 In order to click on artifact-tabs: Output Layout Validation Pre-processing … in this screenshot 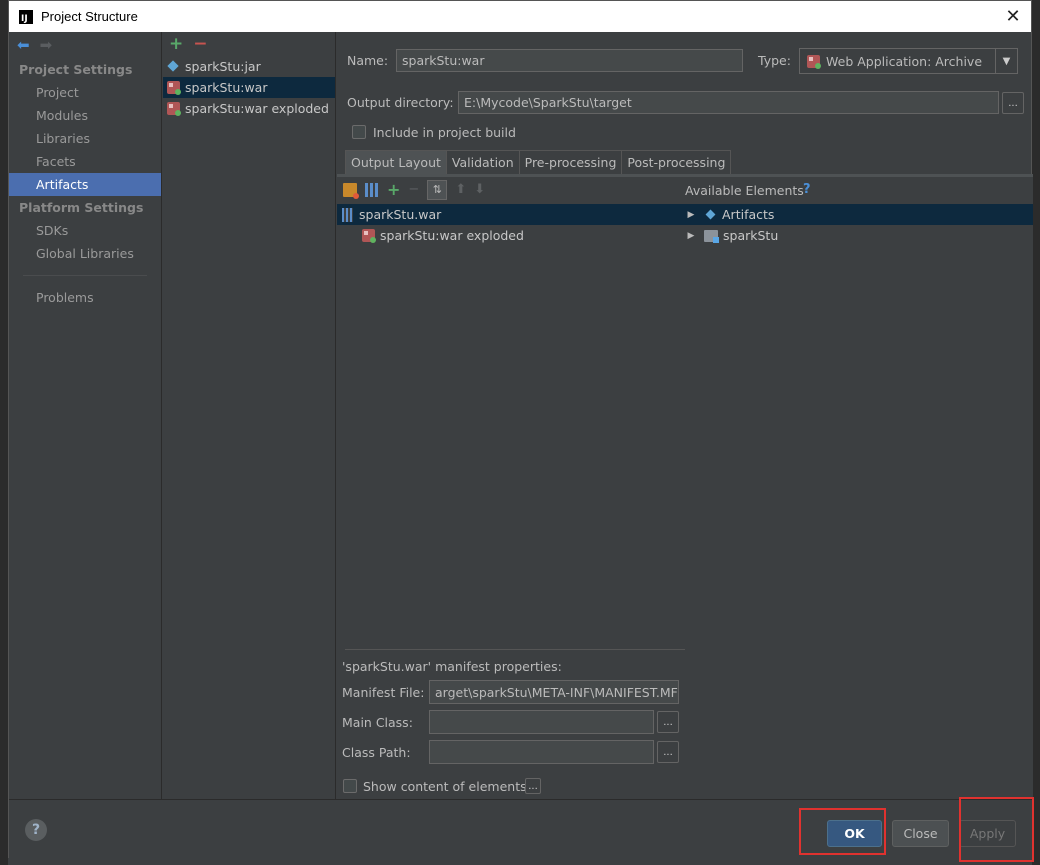, I will do `click(538, 162)`.